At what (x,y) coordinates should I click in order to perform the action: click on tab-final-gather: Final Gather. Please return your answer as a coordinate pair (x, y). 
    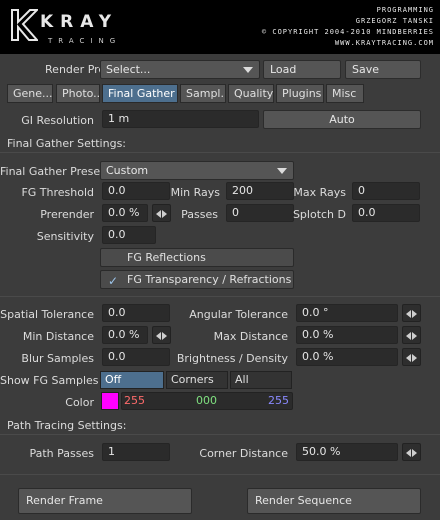
    Looking at the image, I should click on (140, 93).